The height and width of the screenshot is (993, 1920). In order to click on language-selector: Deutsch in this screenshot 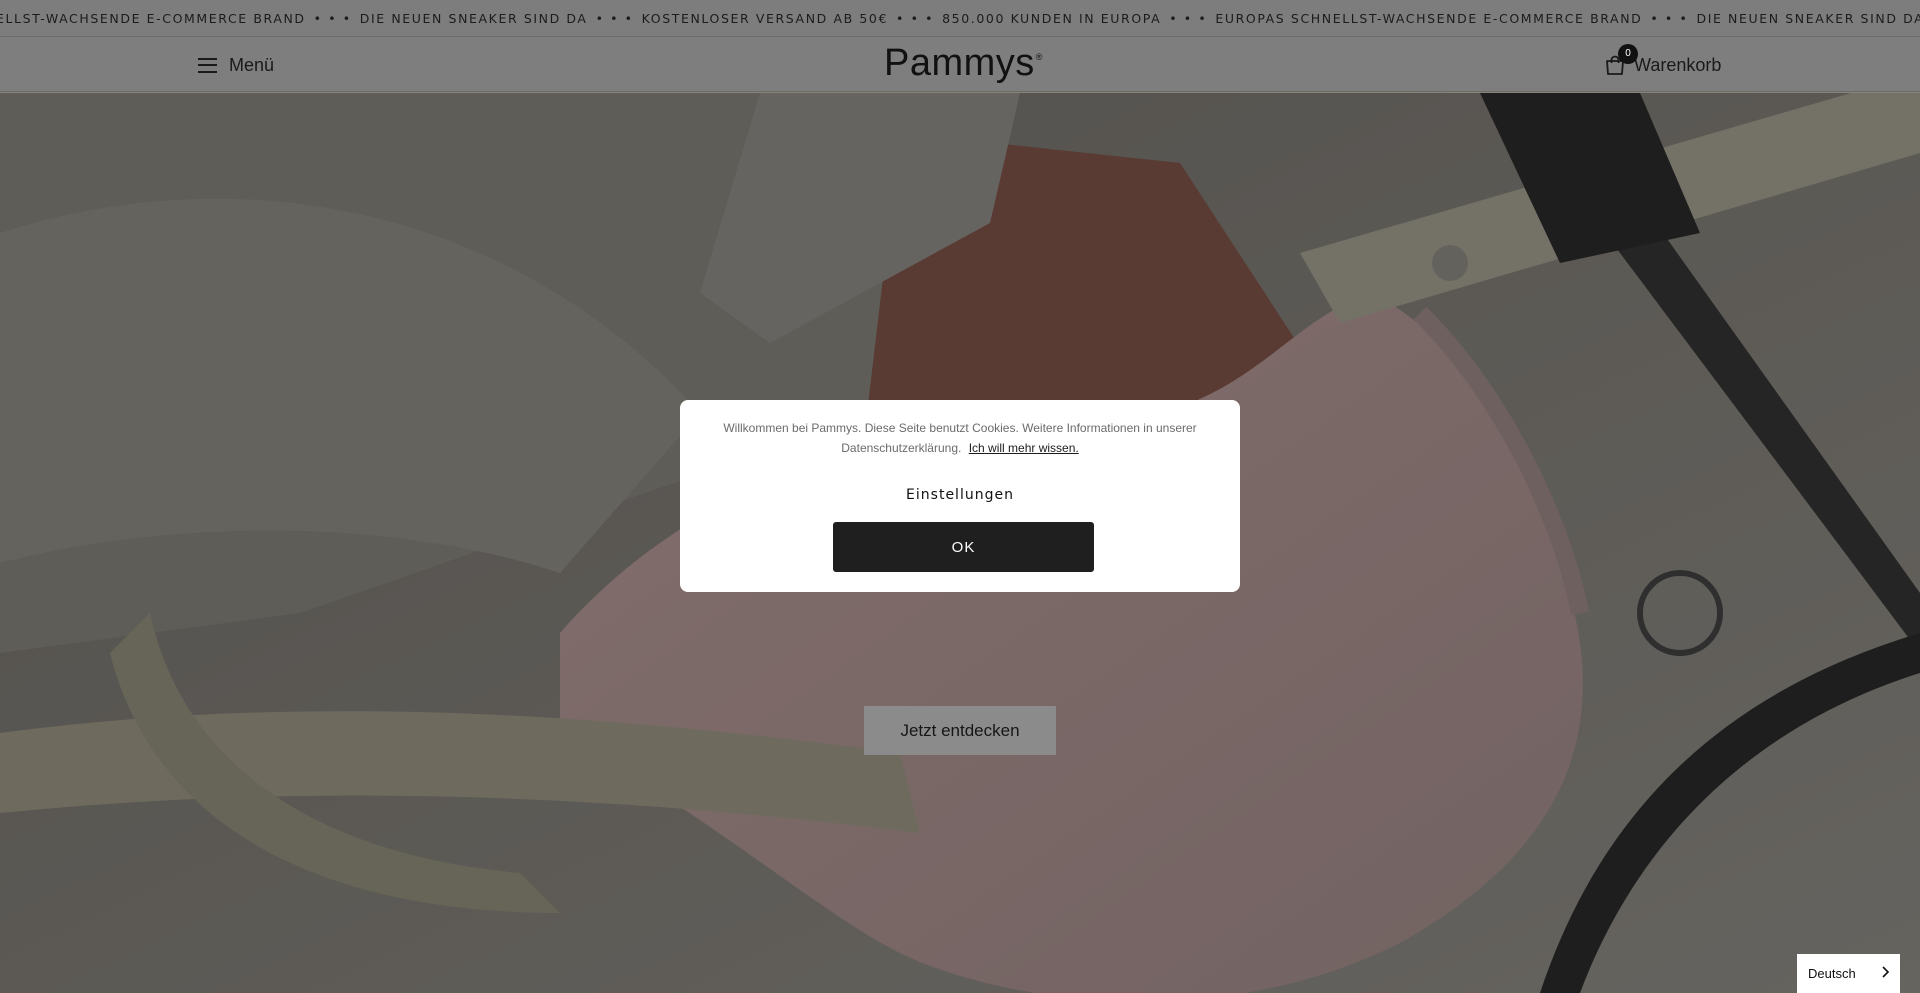, I will do `click(1848, 973)`.